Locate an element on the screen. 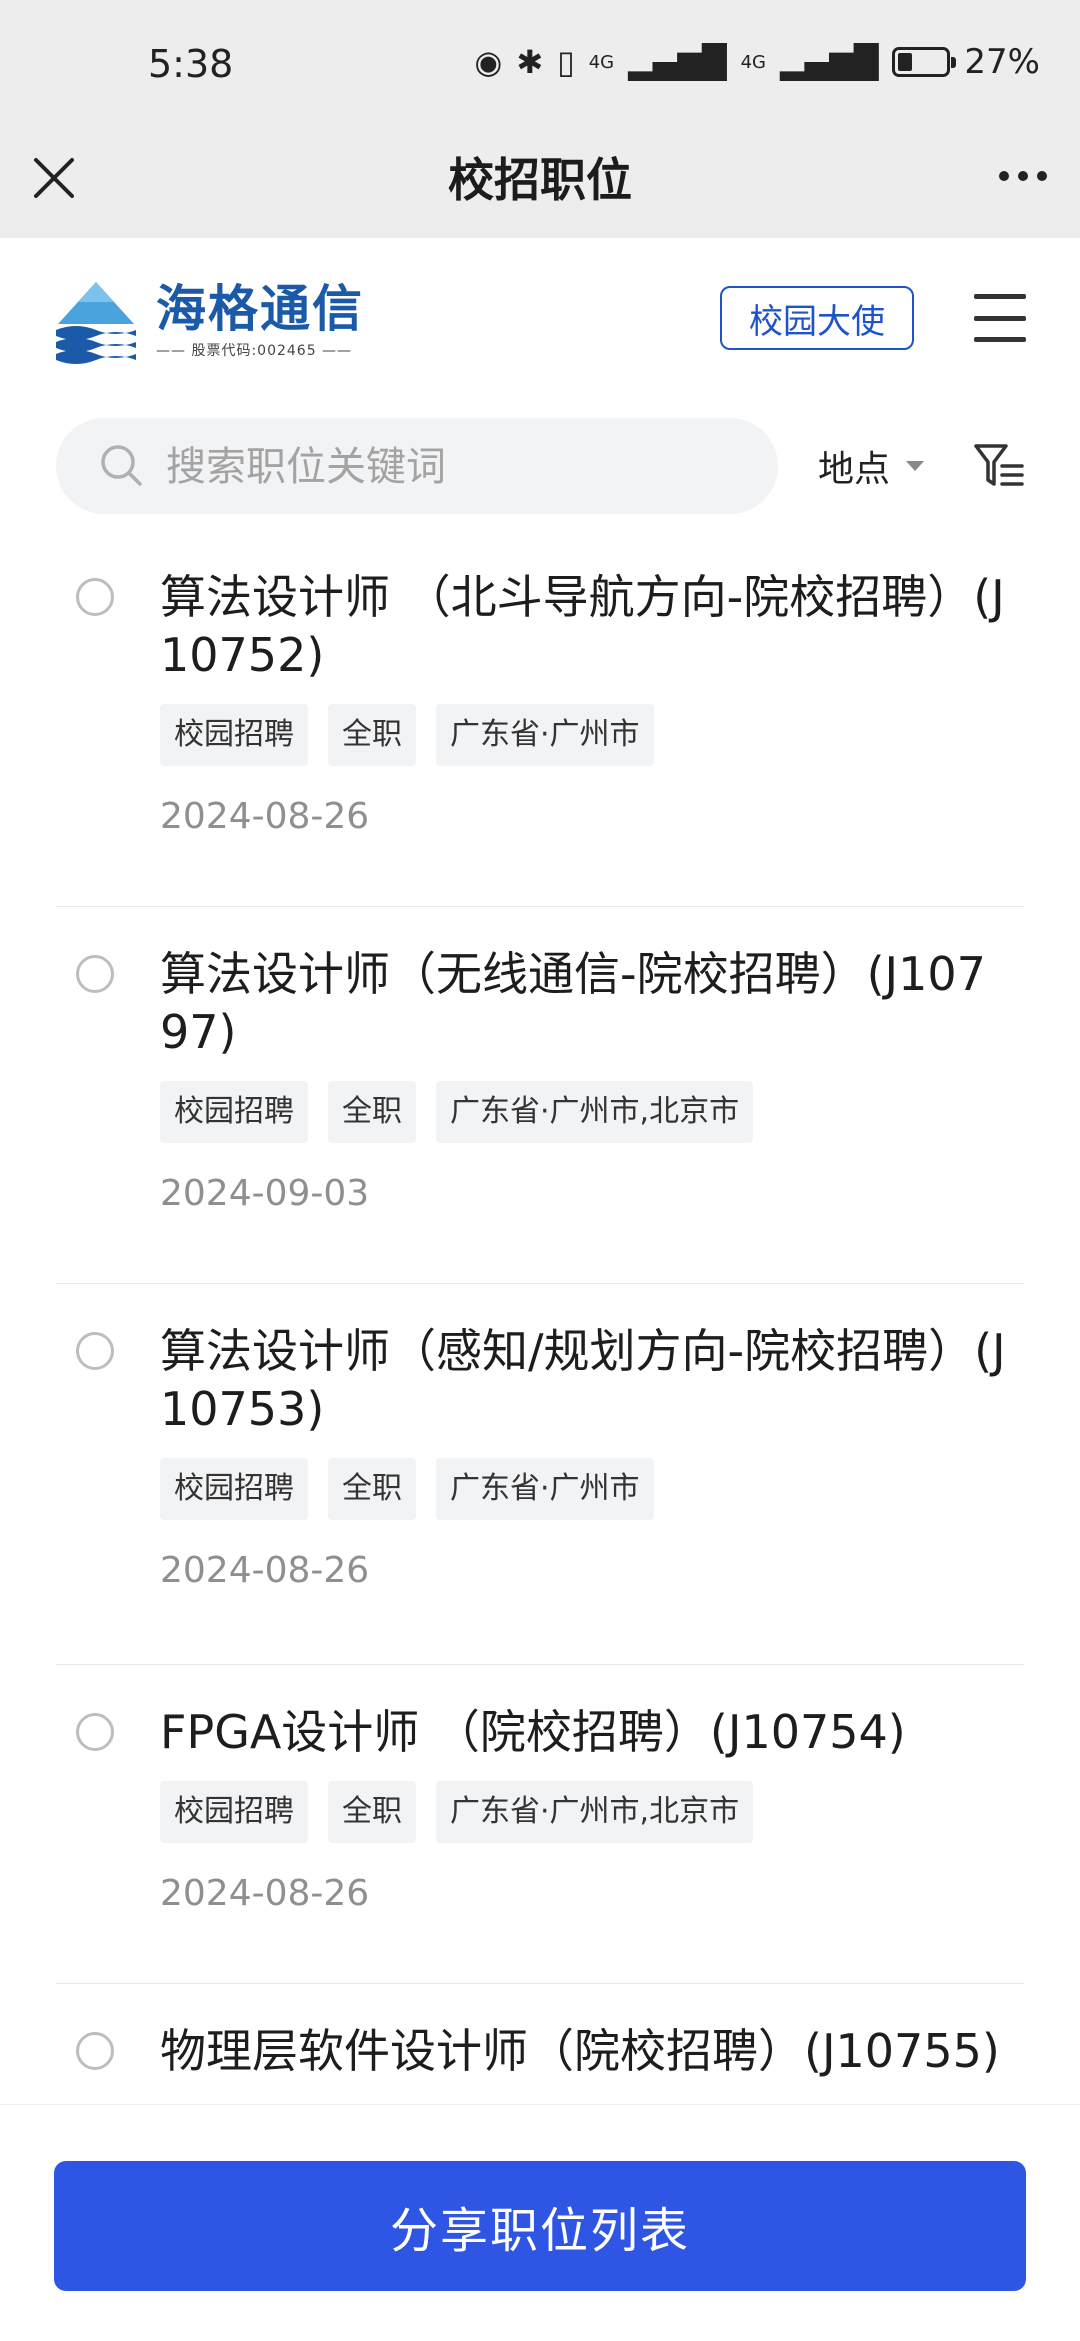 The height and width of the screenshot is (2341, 1080). company-logo: 海格通信 —— 股票代码:002465 —— is located at coordinates (208, 321).